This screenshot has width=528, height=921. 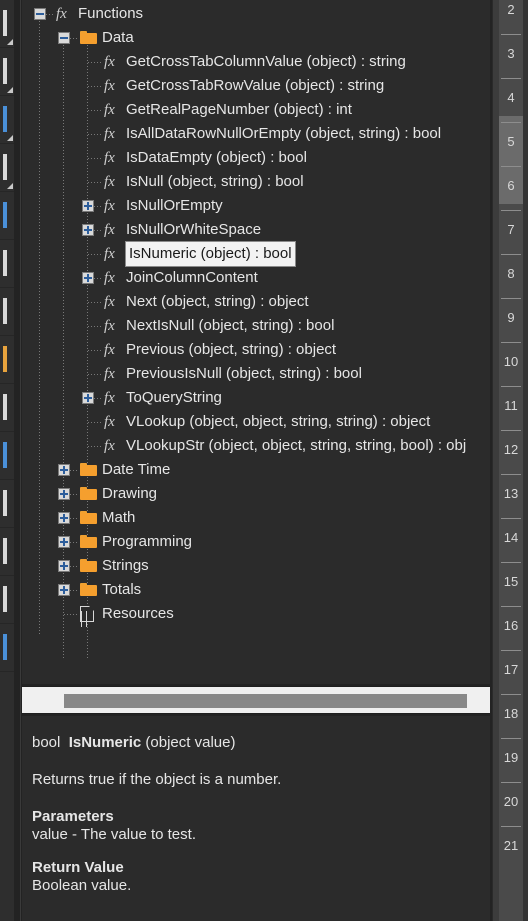 What do you see at coordinates (121, 590) in the screenshot?
I see `tree-node-label: Totals` at bounding box center [121, 590].